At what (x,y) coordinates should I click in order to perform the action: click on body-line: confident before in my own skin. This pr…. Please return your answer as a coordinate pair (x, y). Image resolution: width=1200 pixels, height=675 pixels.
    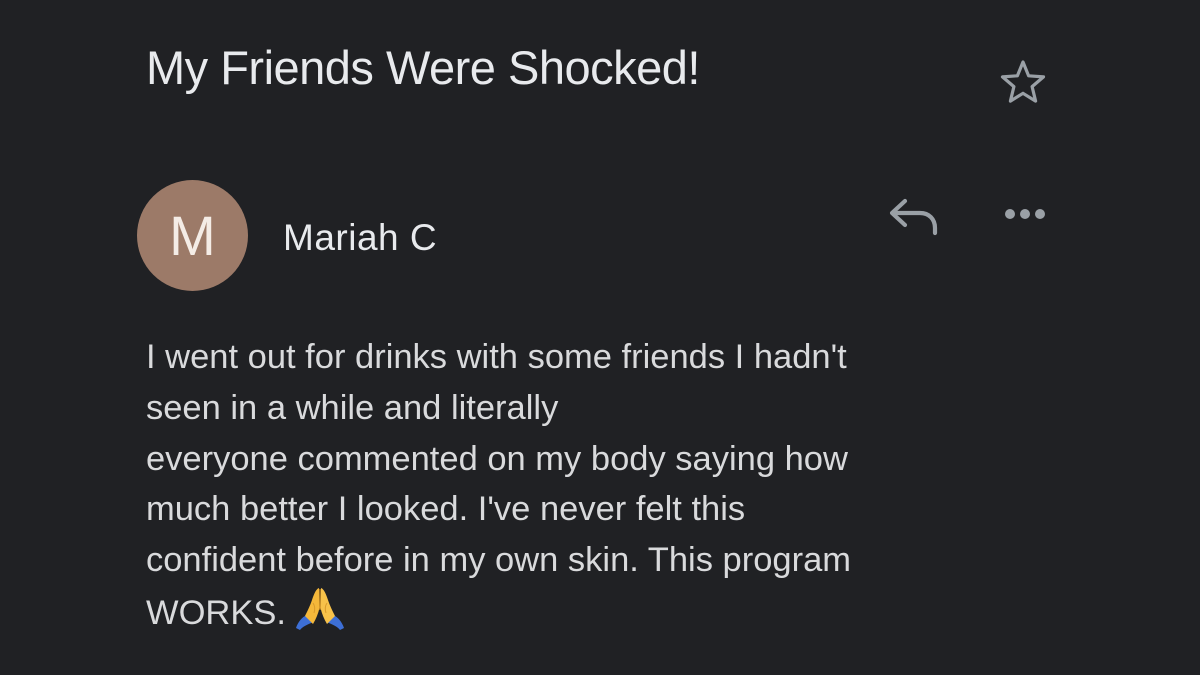
    Looking at the image, I should click on (499, 560).